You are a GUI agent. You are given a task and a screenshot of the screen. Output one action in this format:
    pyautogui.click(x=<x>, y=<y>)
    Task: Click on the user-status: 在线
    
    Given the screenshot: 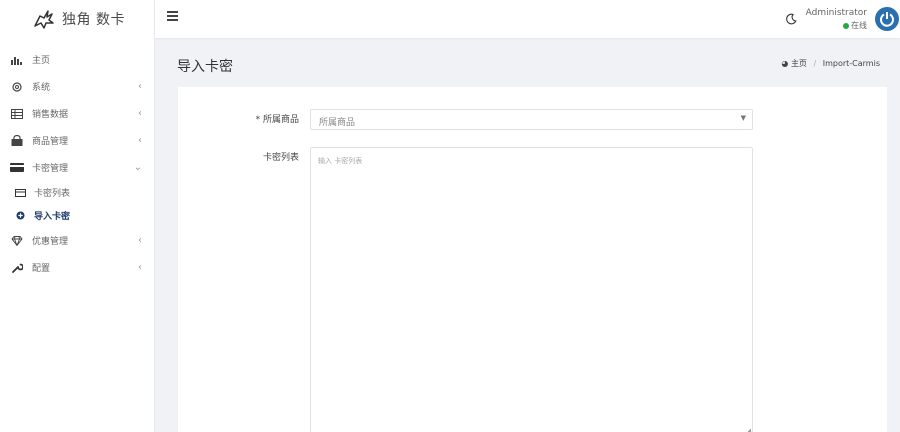 What is the action you would take?
    pyautogui.click(x=836, y=25)
    